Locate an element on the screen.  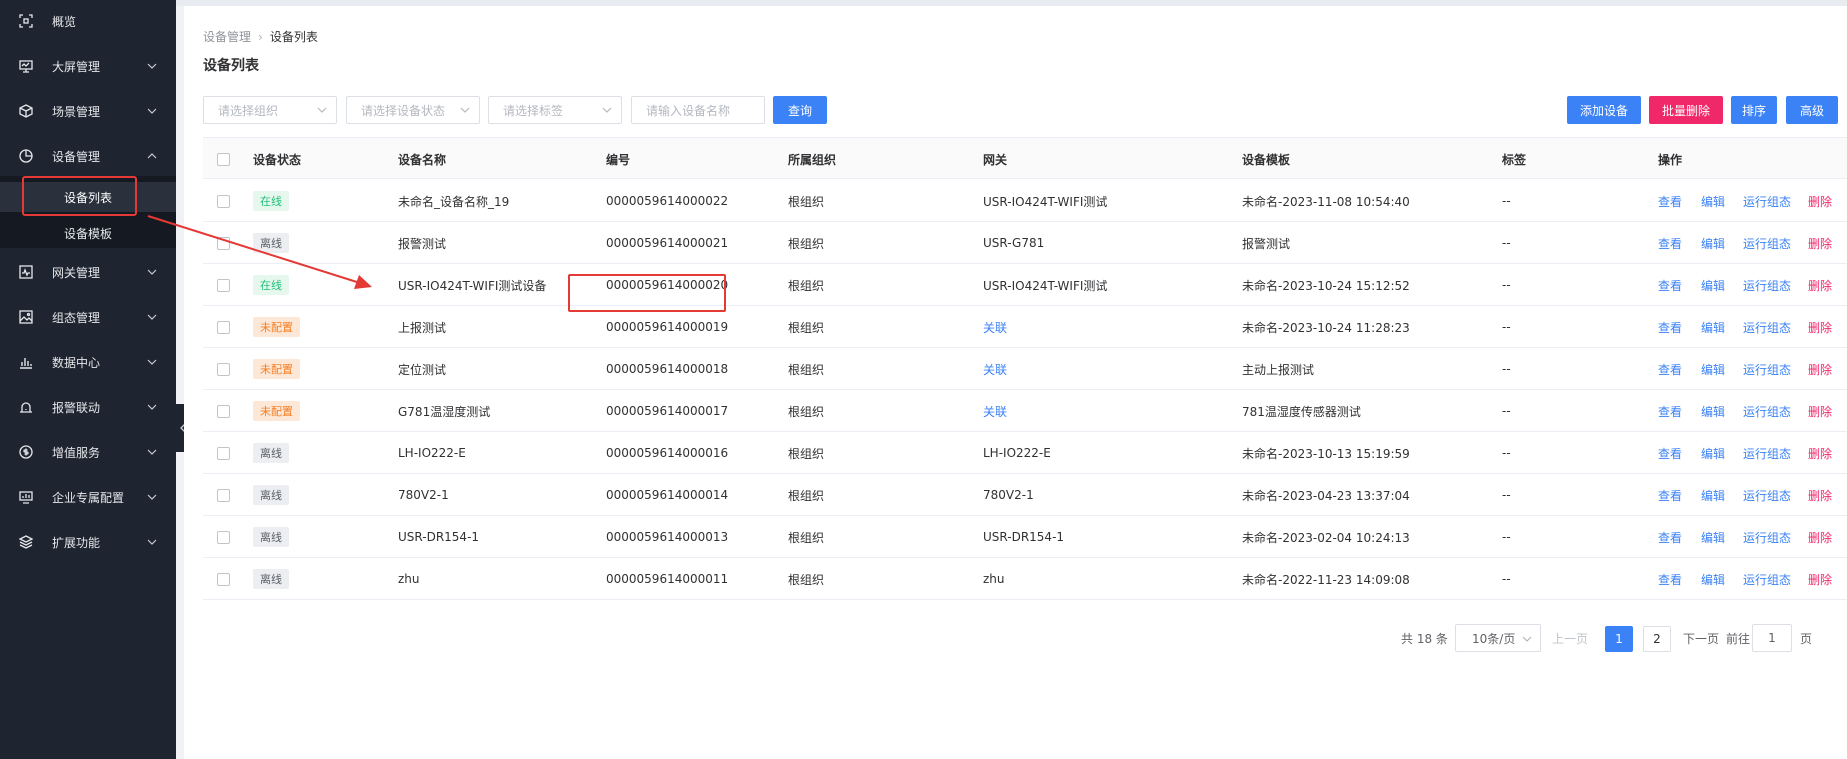
next-page-button: 下一页 is located at coordinates (1701, 638).